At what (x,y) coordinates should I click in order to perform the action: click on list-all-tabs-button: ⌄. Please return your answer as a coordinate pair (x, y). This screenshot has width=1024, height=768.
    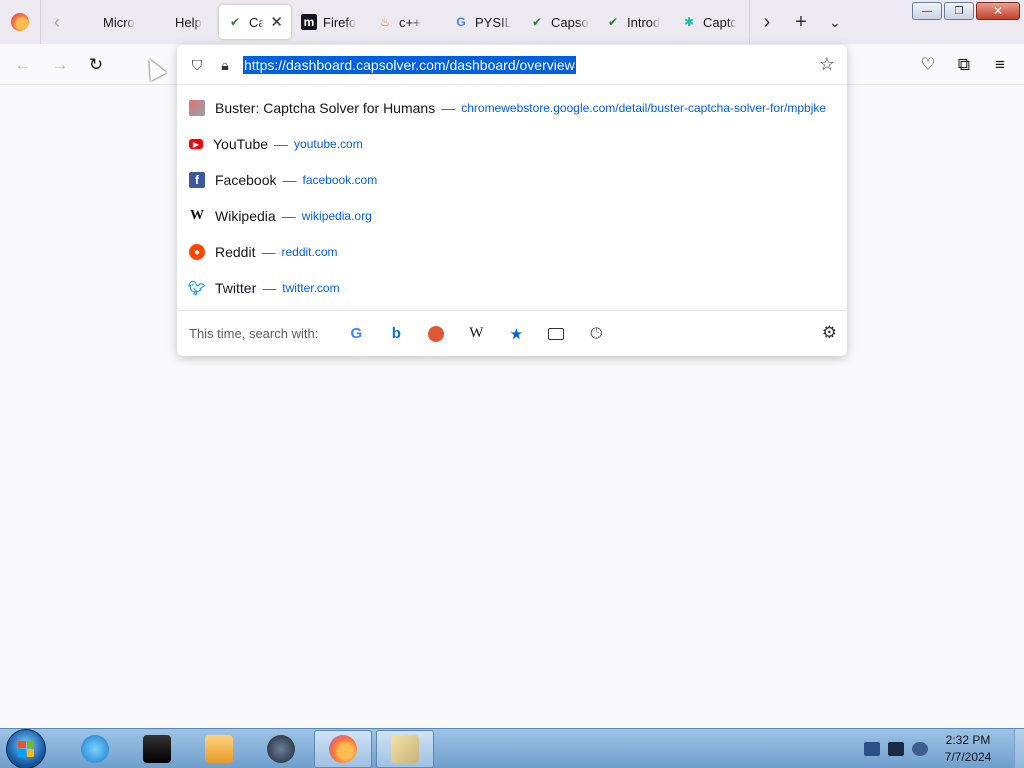
    Looking at the image, I should click on (835, 22).